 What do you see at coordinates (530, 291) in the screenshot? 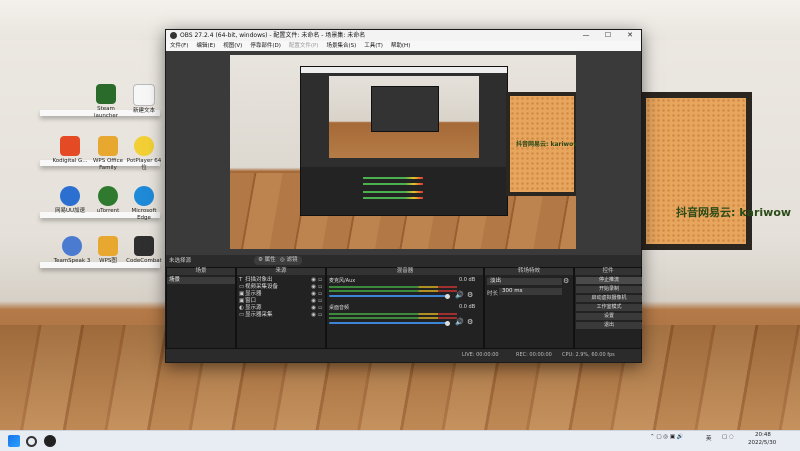
I see `duration-input: 300 ms` at bounding box center [530, 291].